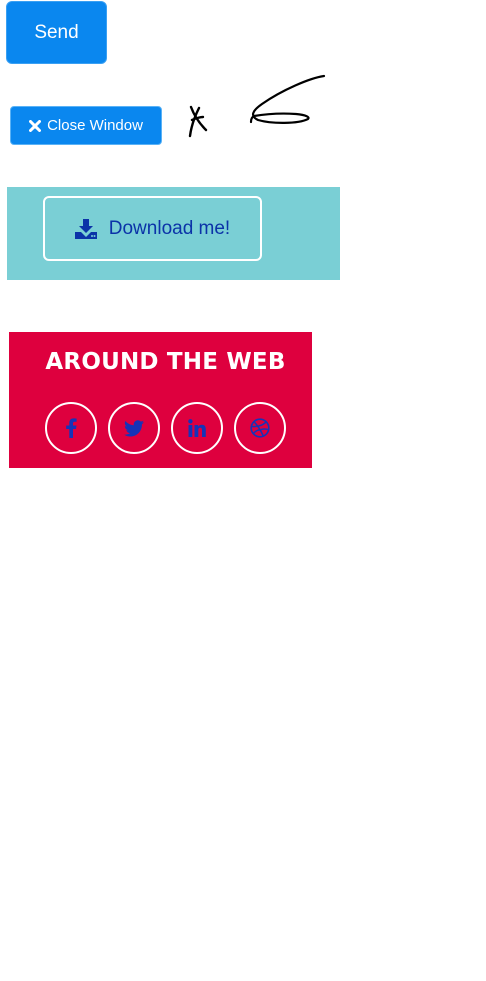  I want to click on download-icon, so click(85, 228).